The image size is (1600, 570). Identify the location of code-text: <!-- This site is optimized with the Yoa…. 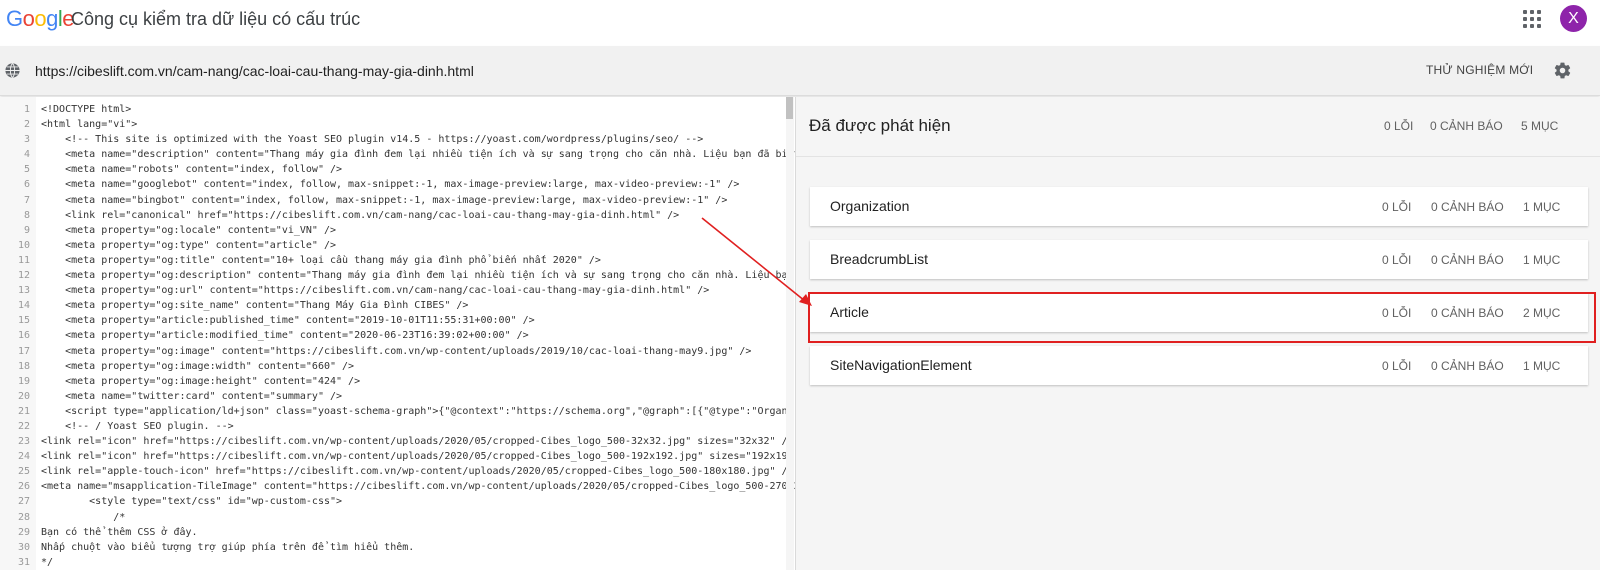
(372, 140).